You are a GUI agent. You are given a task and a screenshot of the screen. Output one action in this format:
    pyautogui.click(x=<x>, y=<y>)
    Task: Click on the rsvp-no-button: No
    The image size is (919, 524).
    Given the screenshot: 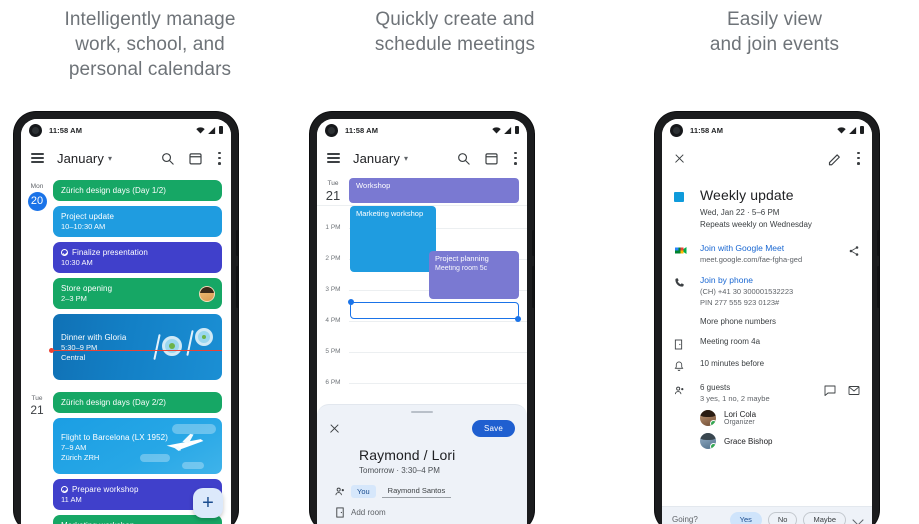 What is the action you would take?
    pyautogui.click(x=782, y=517)
    